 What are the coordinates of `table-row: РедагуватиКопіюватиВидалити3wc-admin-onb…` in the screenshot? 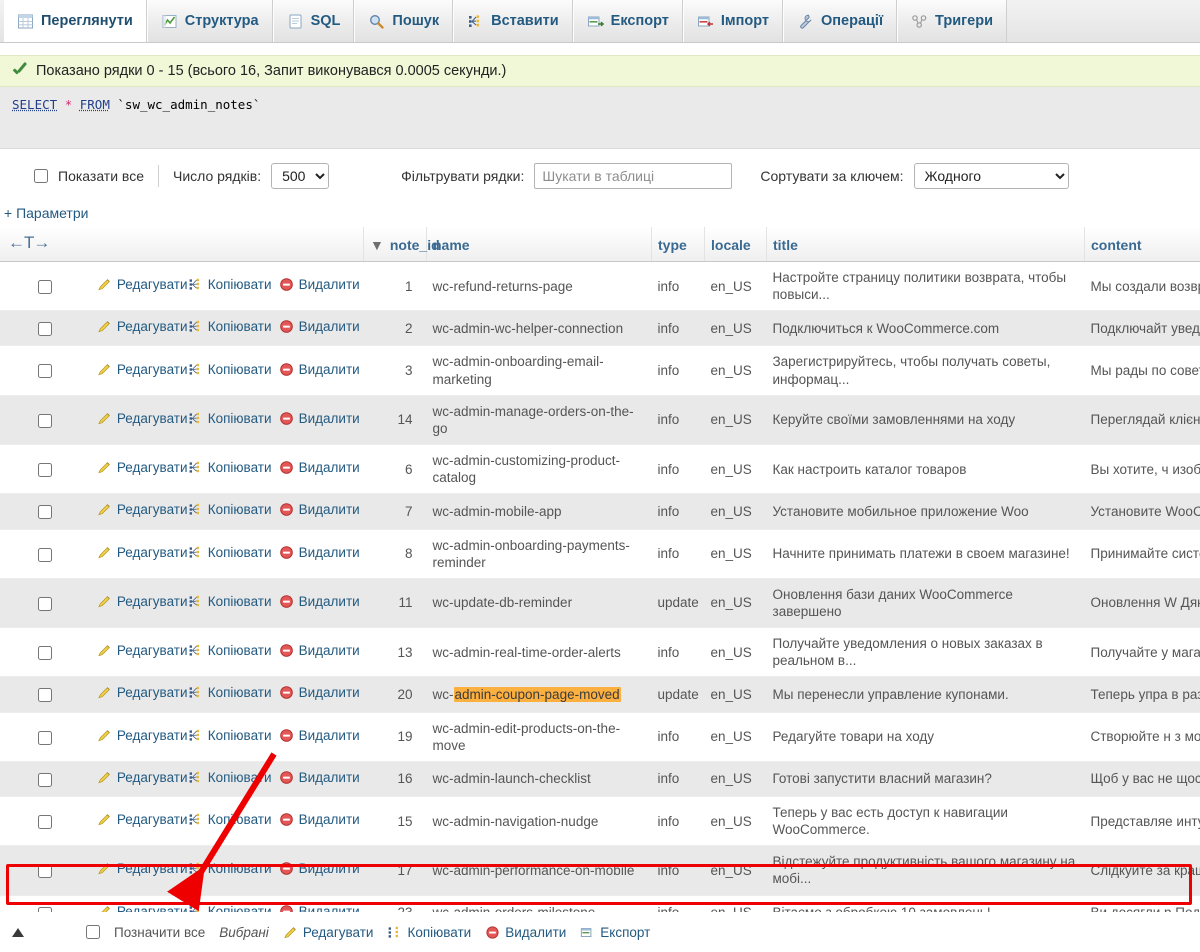 It's located at (600, 370).